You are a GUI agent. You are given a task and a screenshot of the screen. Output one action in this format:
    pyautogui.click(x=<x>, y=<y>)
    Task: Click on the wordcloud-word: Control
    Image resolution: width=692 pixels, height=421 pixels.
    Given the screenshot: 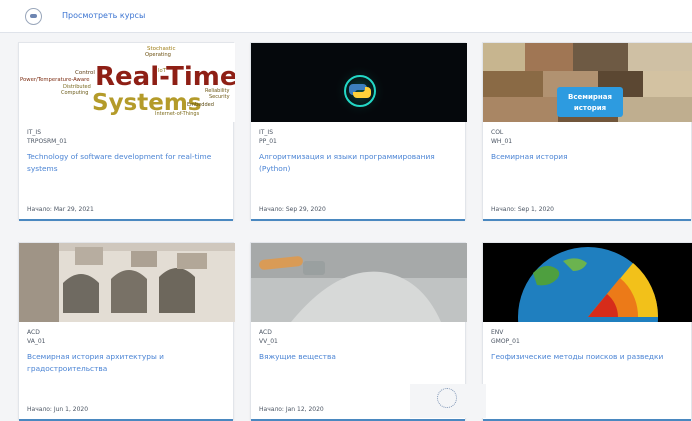 What is the action you would take?
    pyautogui.click(x=85, y=73)
    